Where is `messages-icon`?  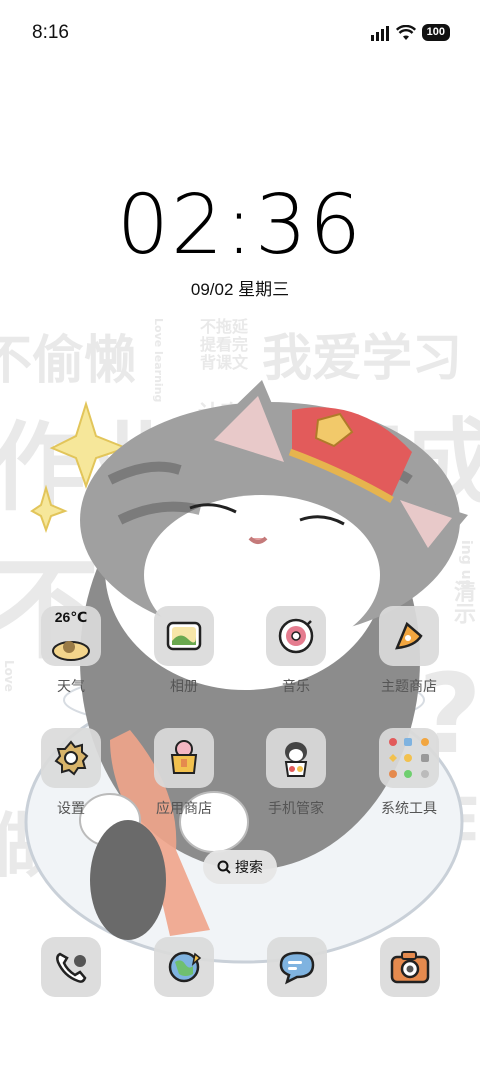 messages-icon is located at coordinates (297, 968).